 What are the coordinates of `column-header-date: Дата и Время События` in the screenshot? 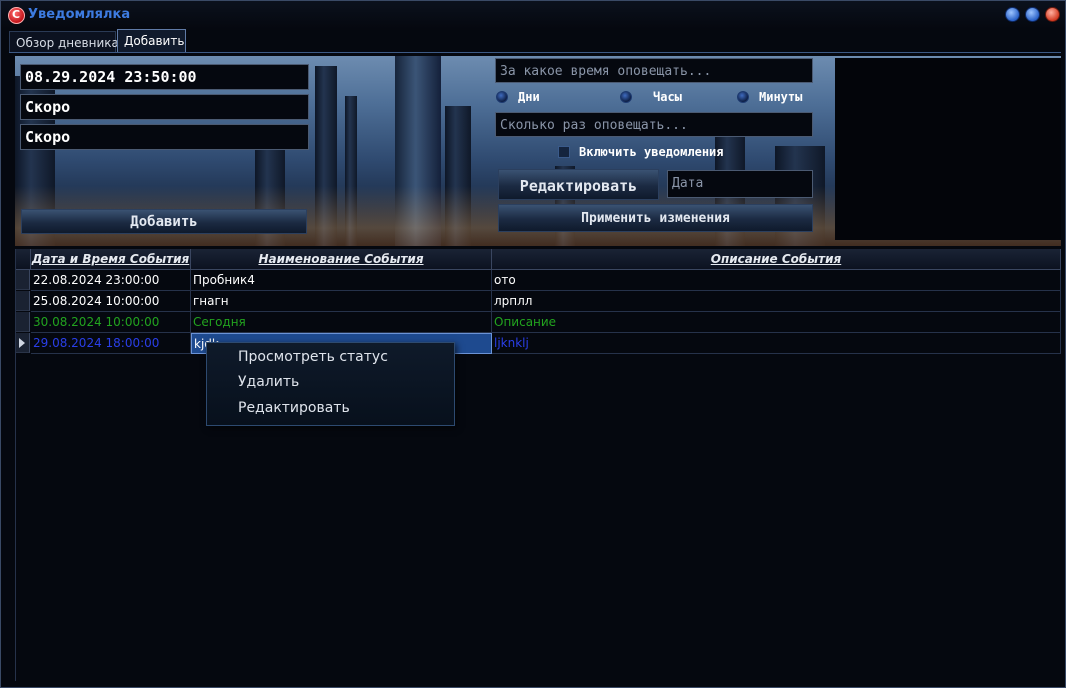 It's located at (111, 259).